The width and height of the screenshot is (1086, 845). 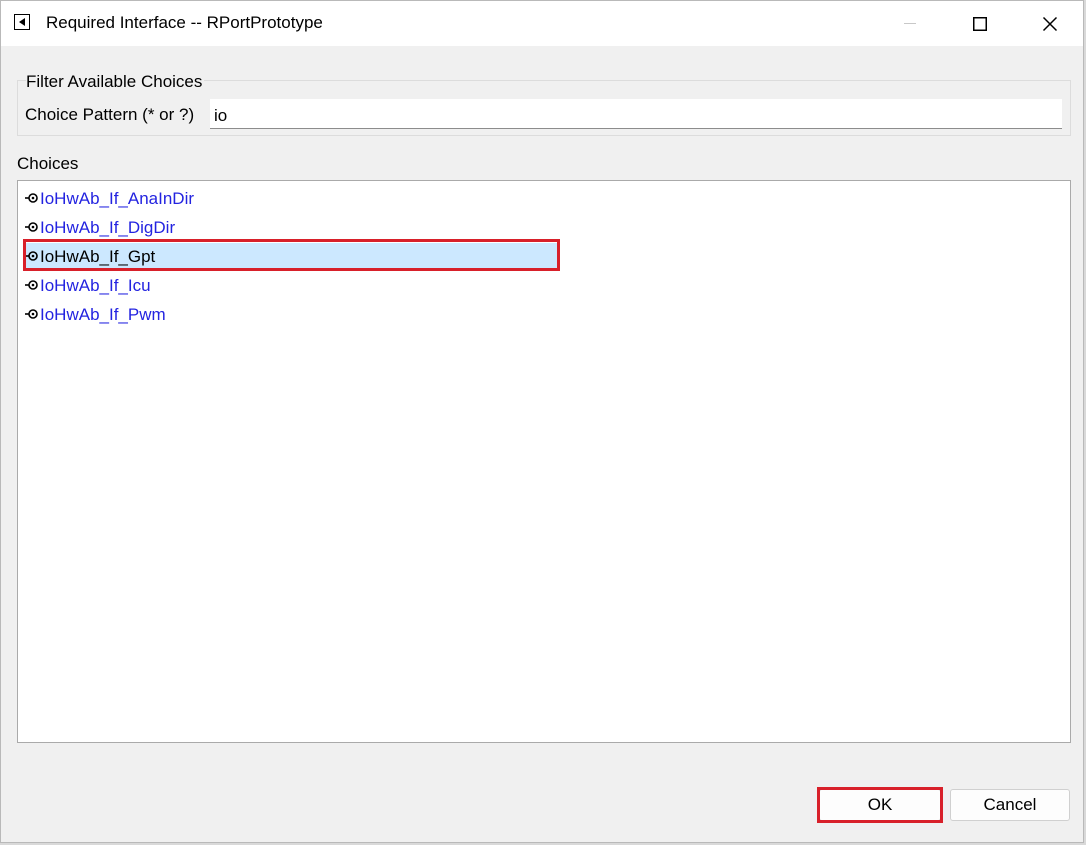 I want to click on list-item-label: IoHwAb_If_AnaInDir, so click(x=117, y=198).